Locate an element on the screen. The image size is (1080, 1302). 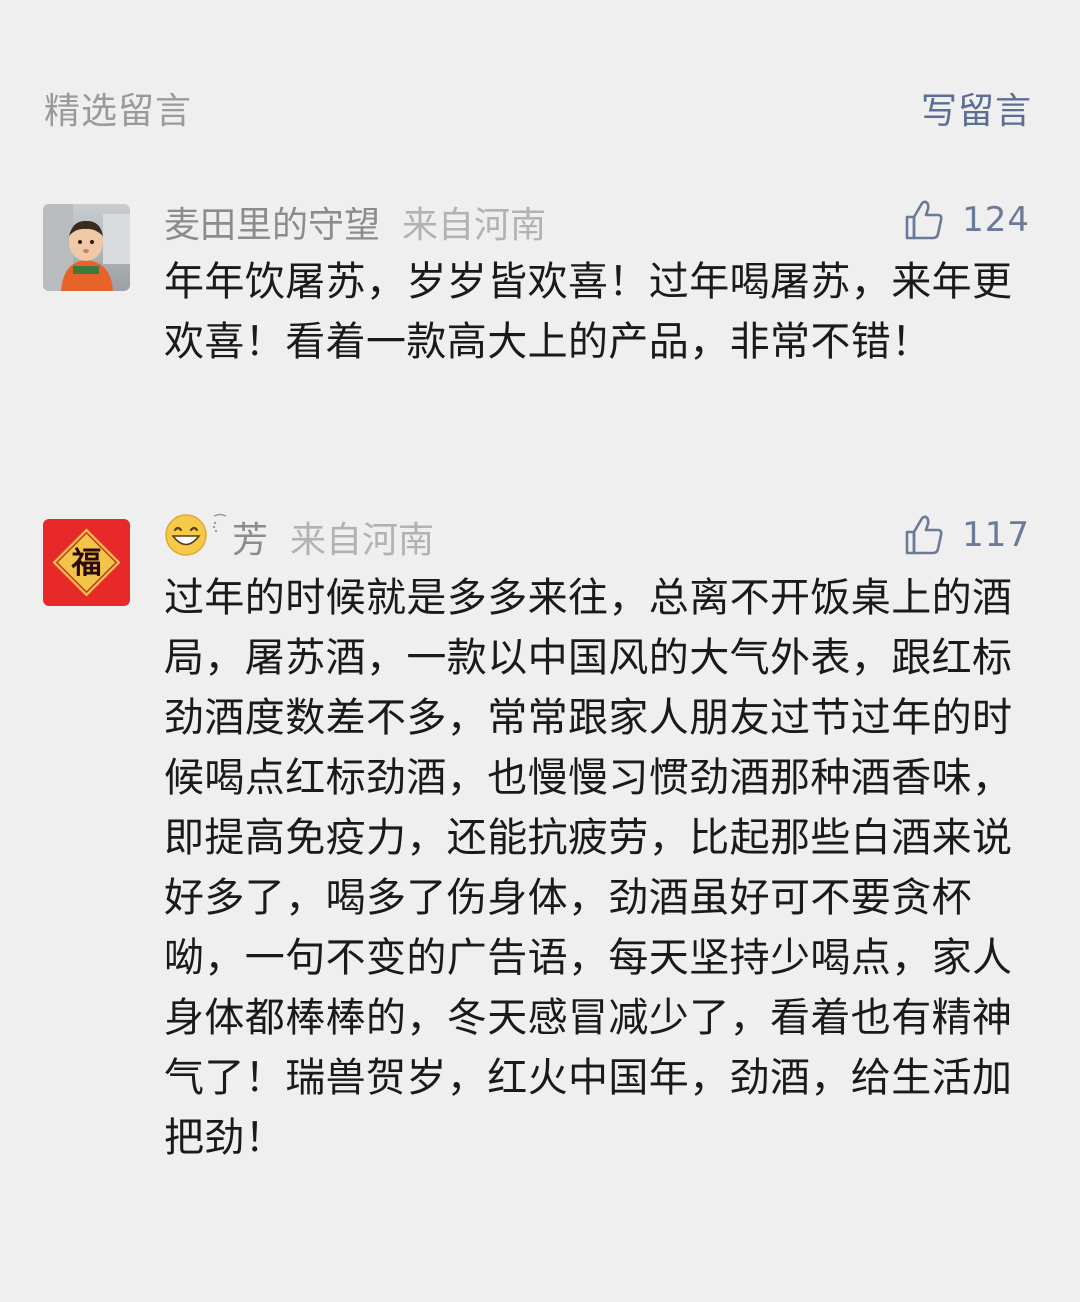
baby-photo-avatar-icon is located at coordinates (86, 247).